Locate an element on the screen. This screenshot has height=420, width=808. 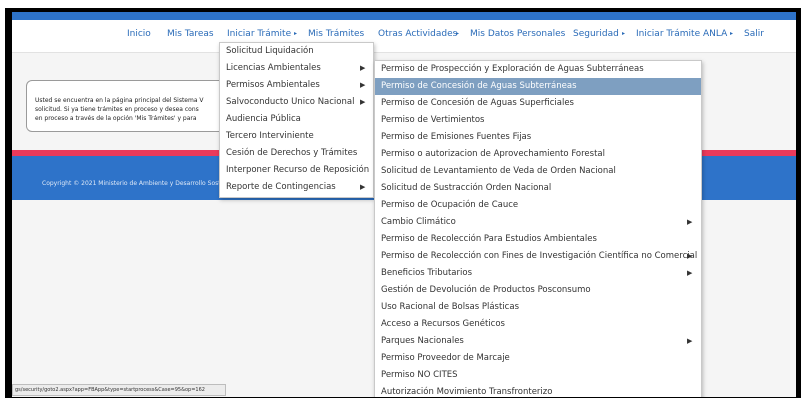
menu2-item-autorizacion-movimiento-transfronterizo: Autorización Movimiento Transfronterizo is located at coordinates (538, 390).